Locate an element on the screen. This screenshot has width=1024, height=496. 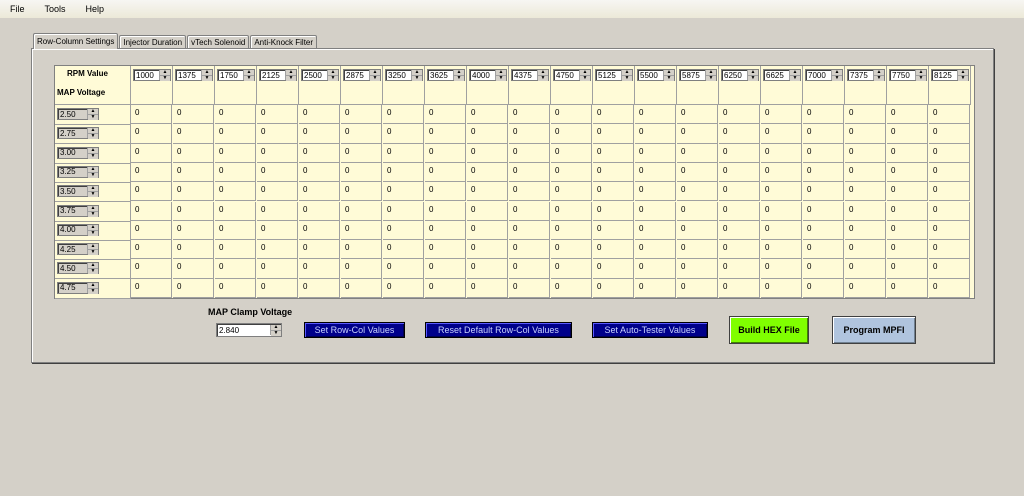
rpm-value-spinner: 5125 ▲ ▼ is located at coordinates (614, 75).